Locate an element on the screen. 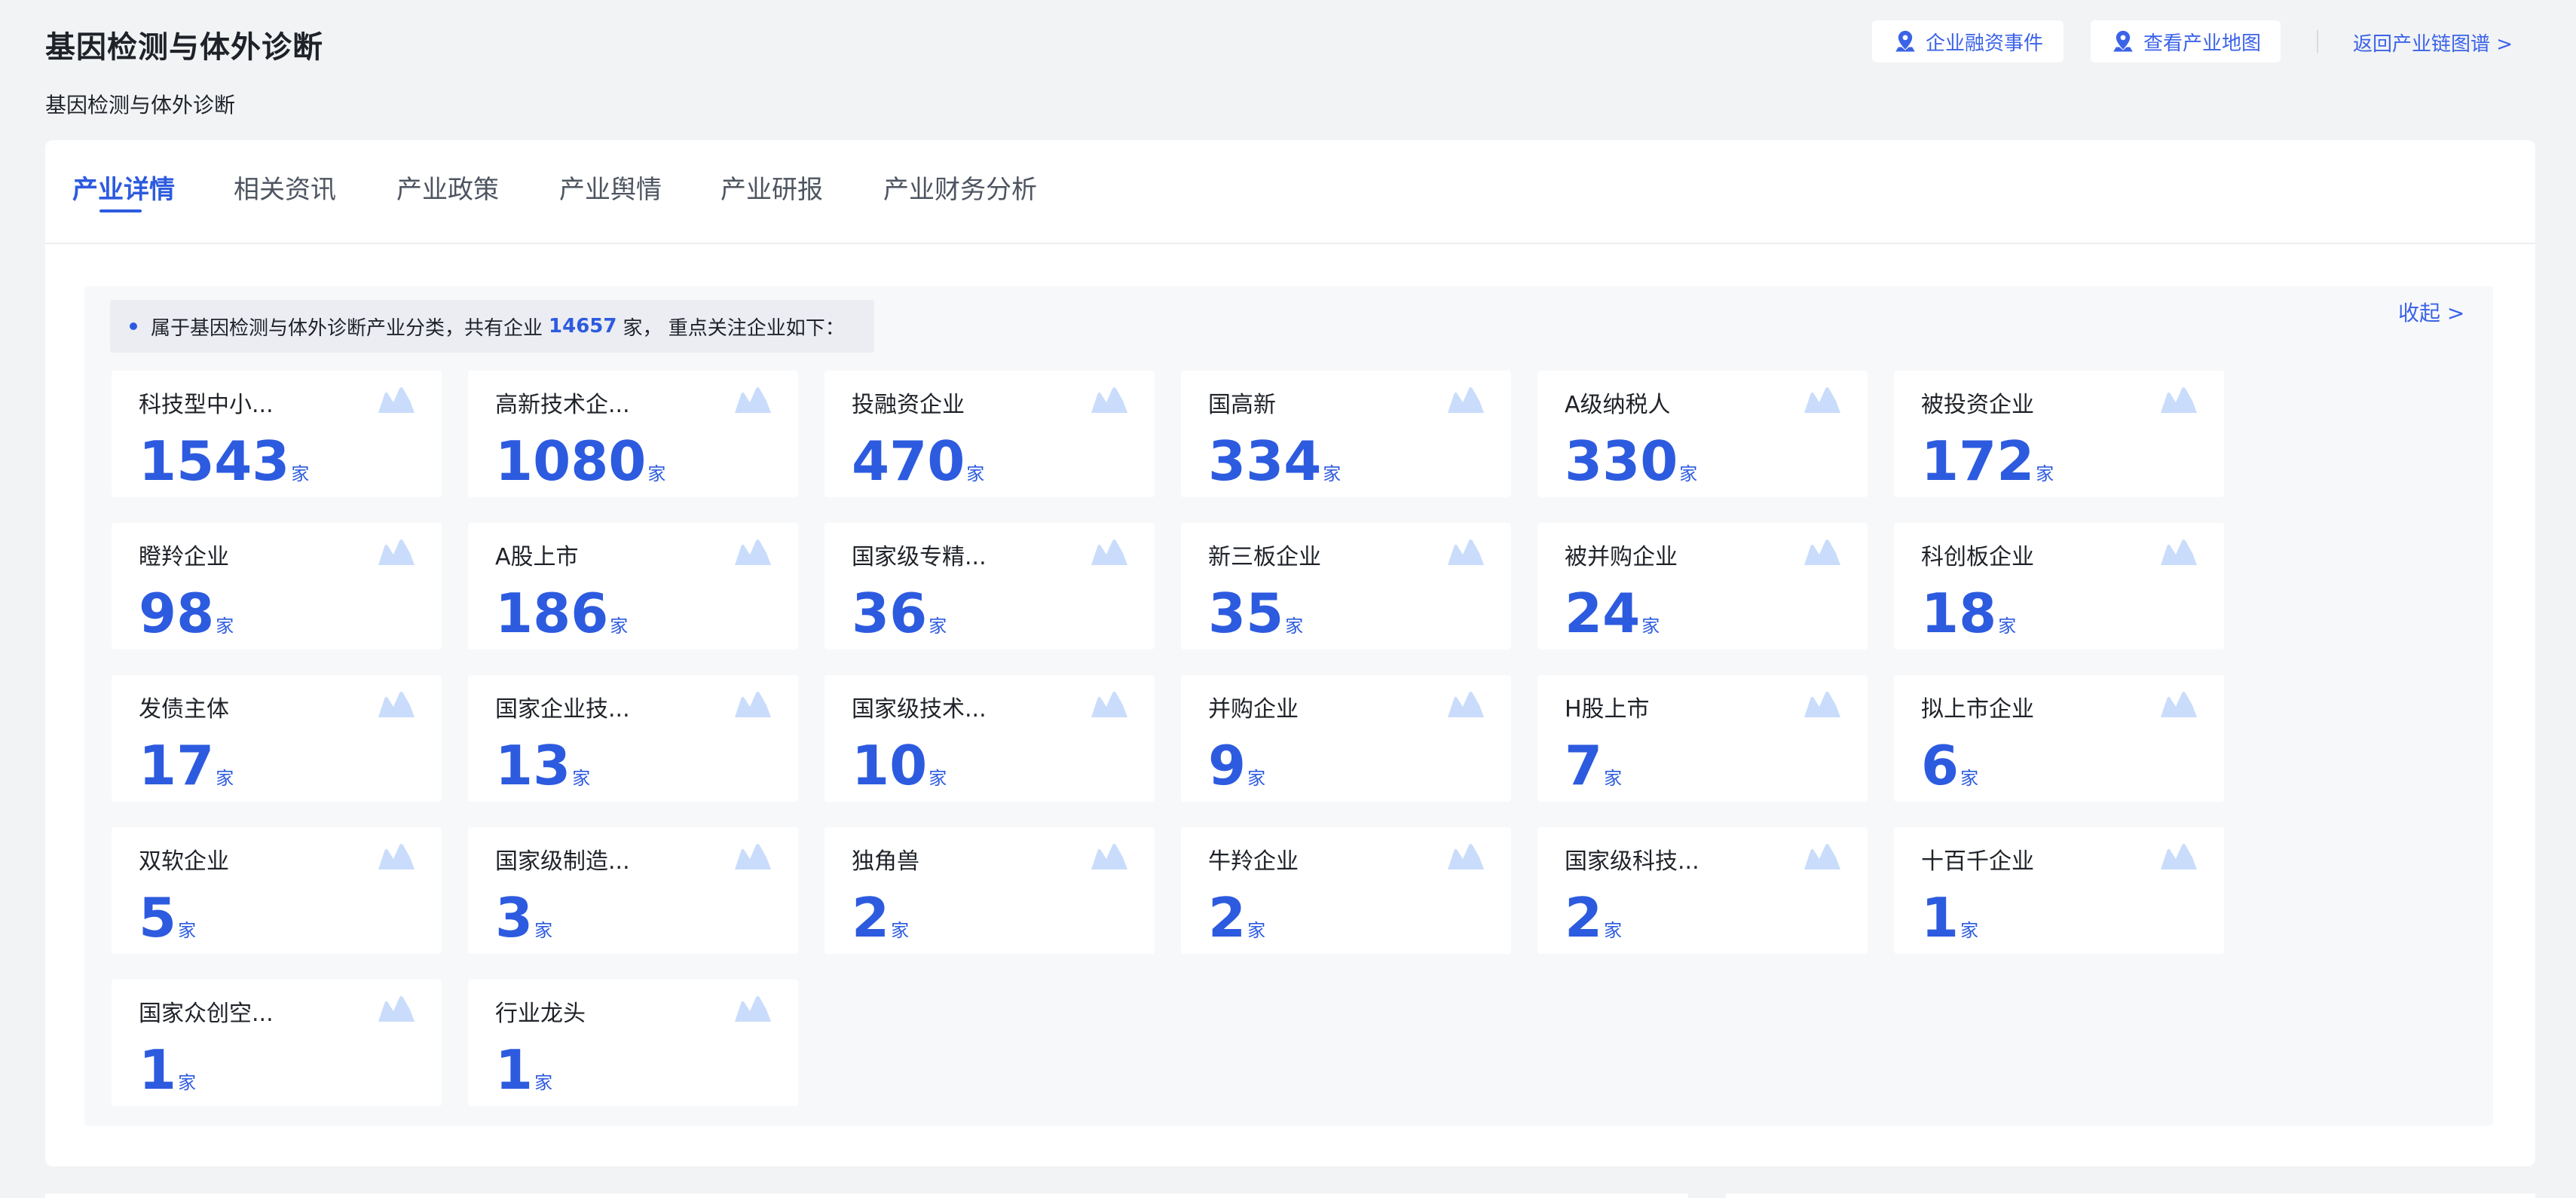 The width and height of the screenshot is (2576, 1198). summary-count: 14657 is located at coordinates (583, 326).